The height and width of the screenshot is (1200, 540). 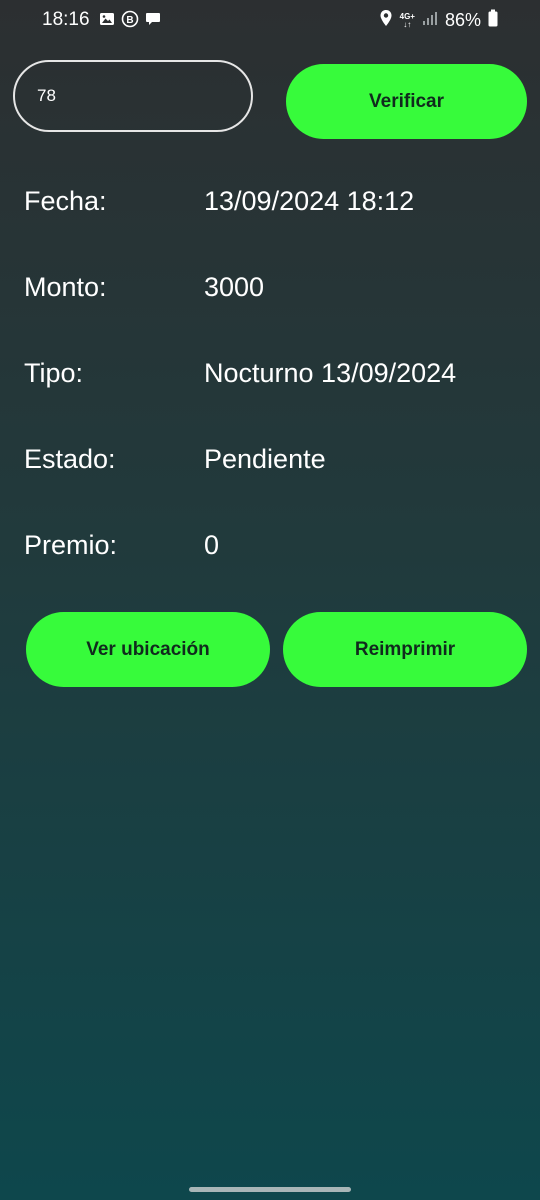 I want to click on premio-value: 0, so click(x=212, y=545).